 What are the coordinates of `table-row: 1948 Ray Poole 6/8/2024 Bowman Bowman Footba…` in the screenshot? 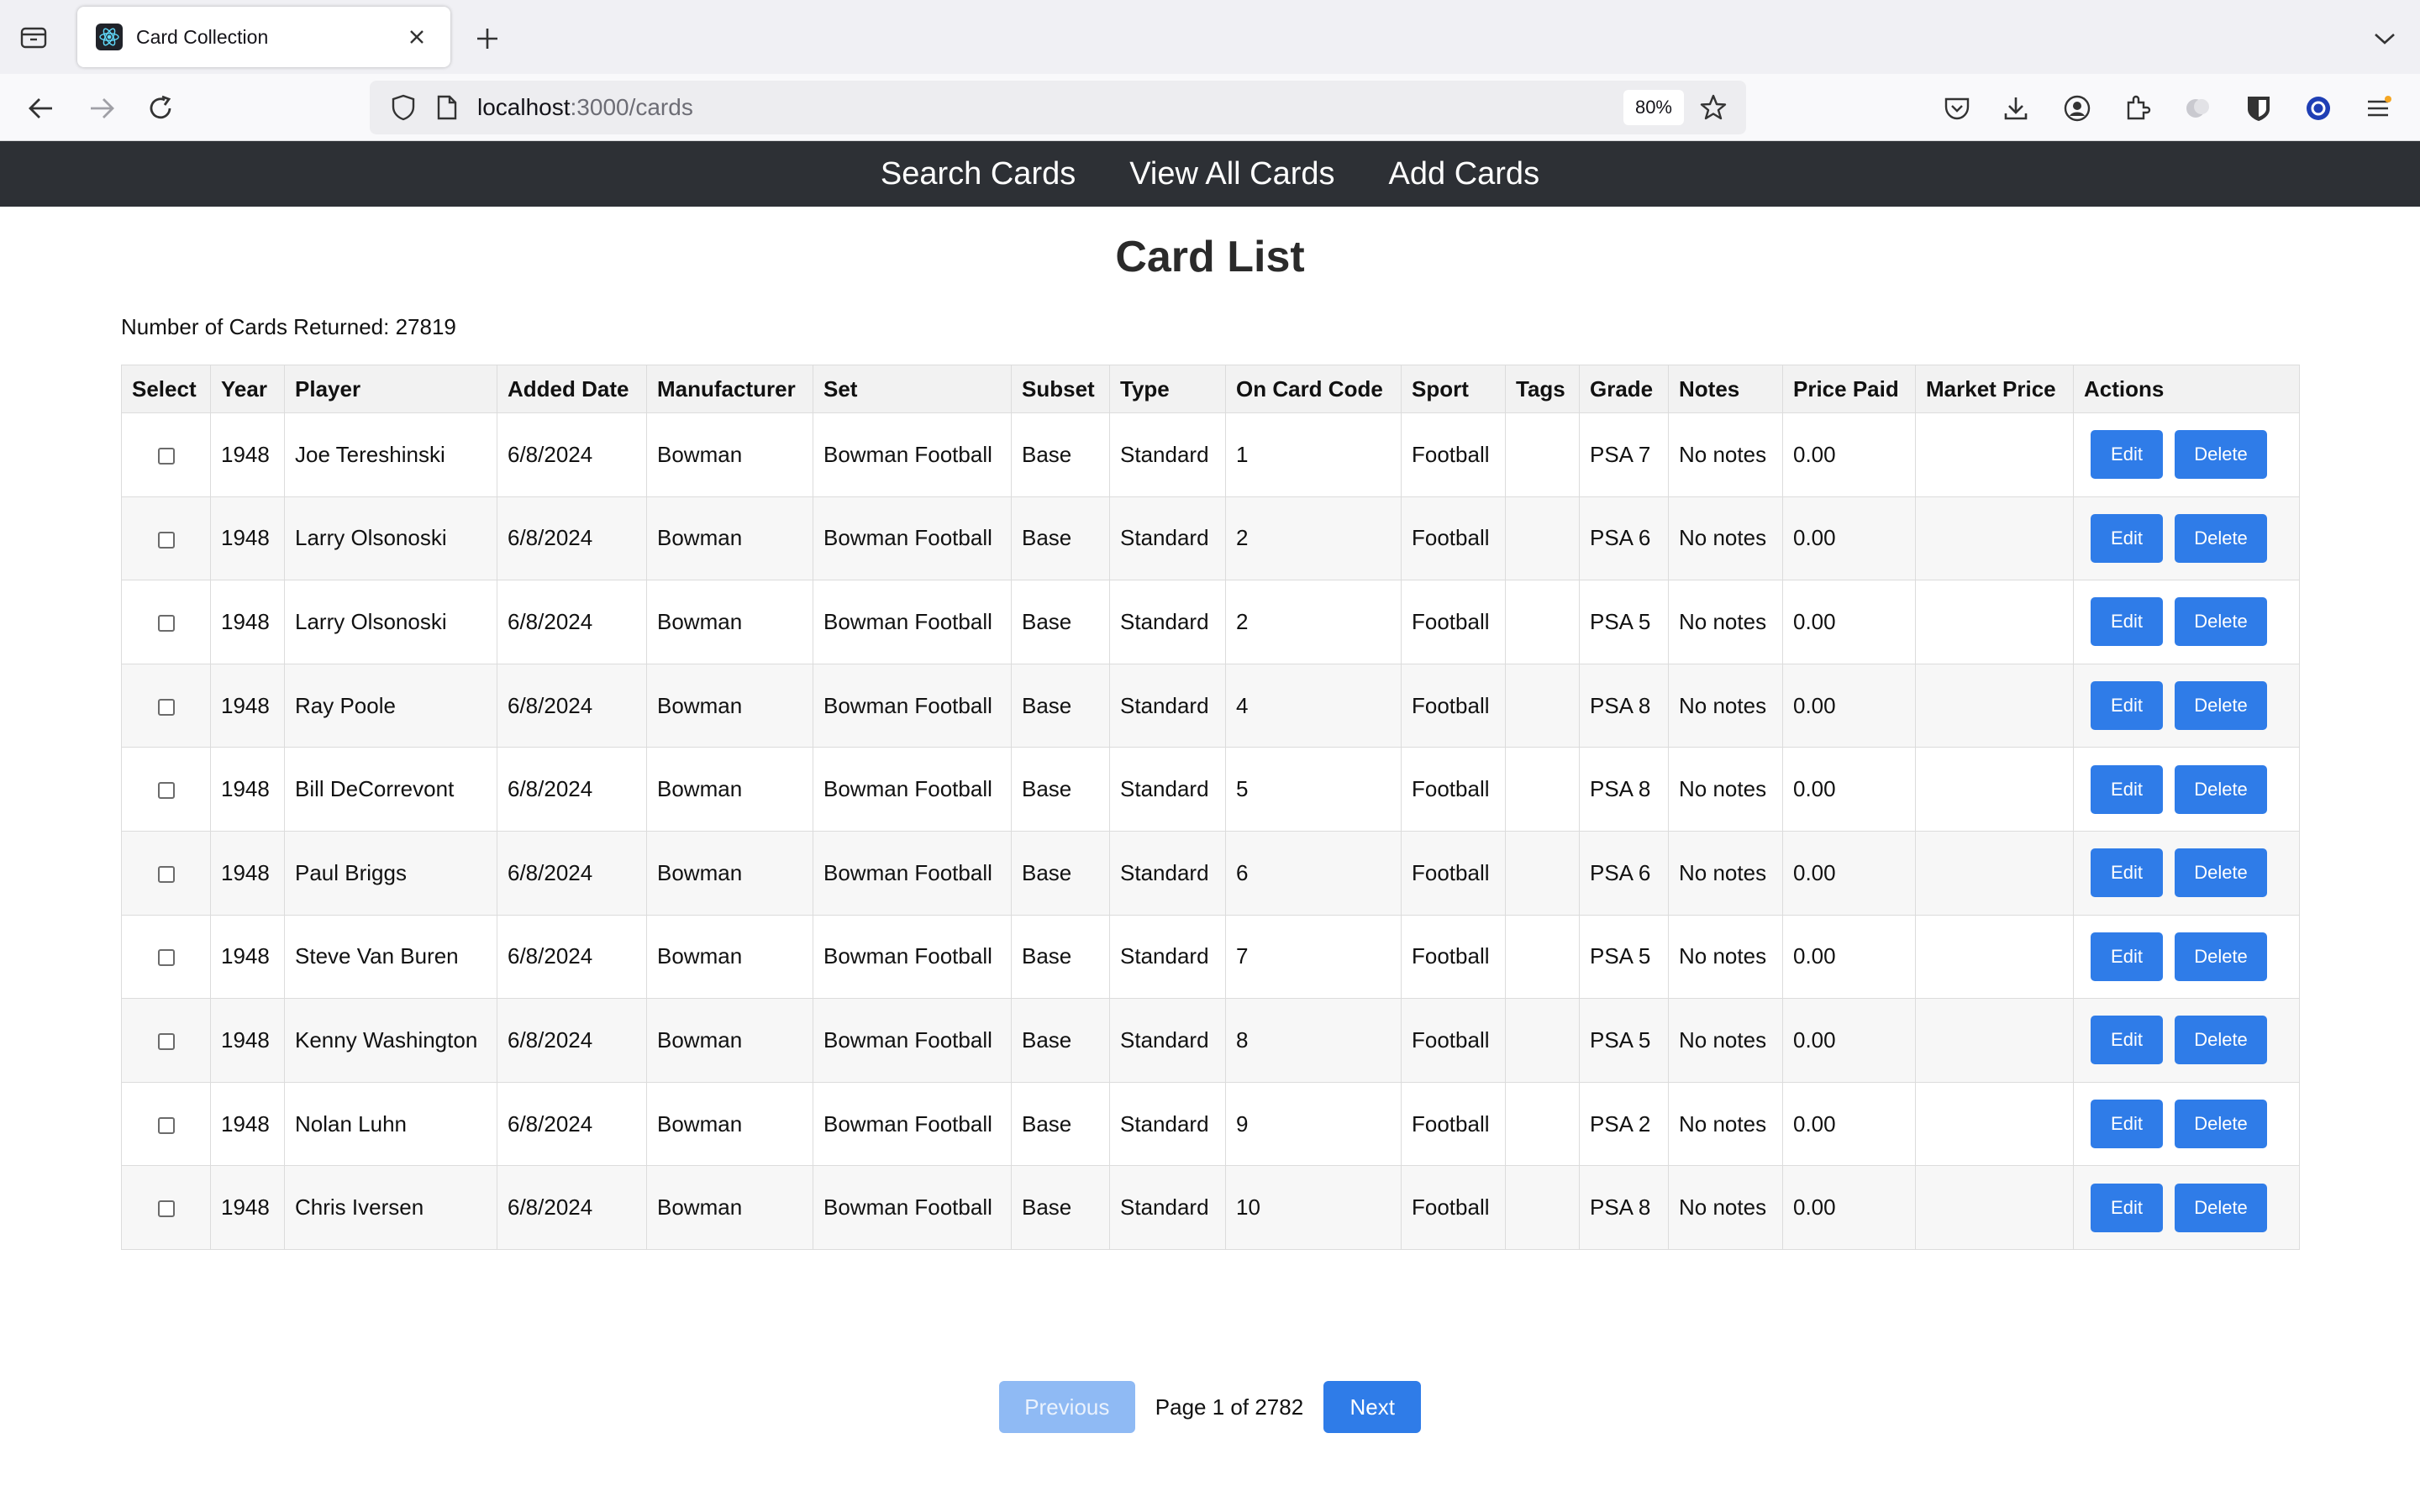 It's located at (1210, 705).